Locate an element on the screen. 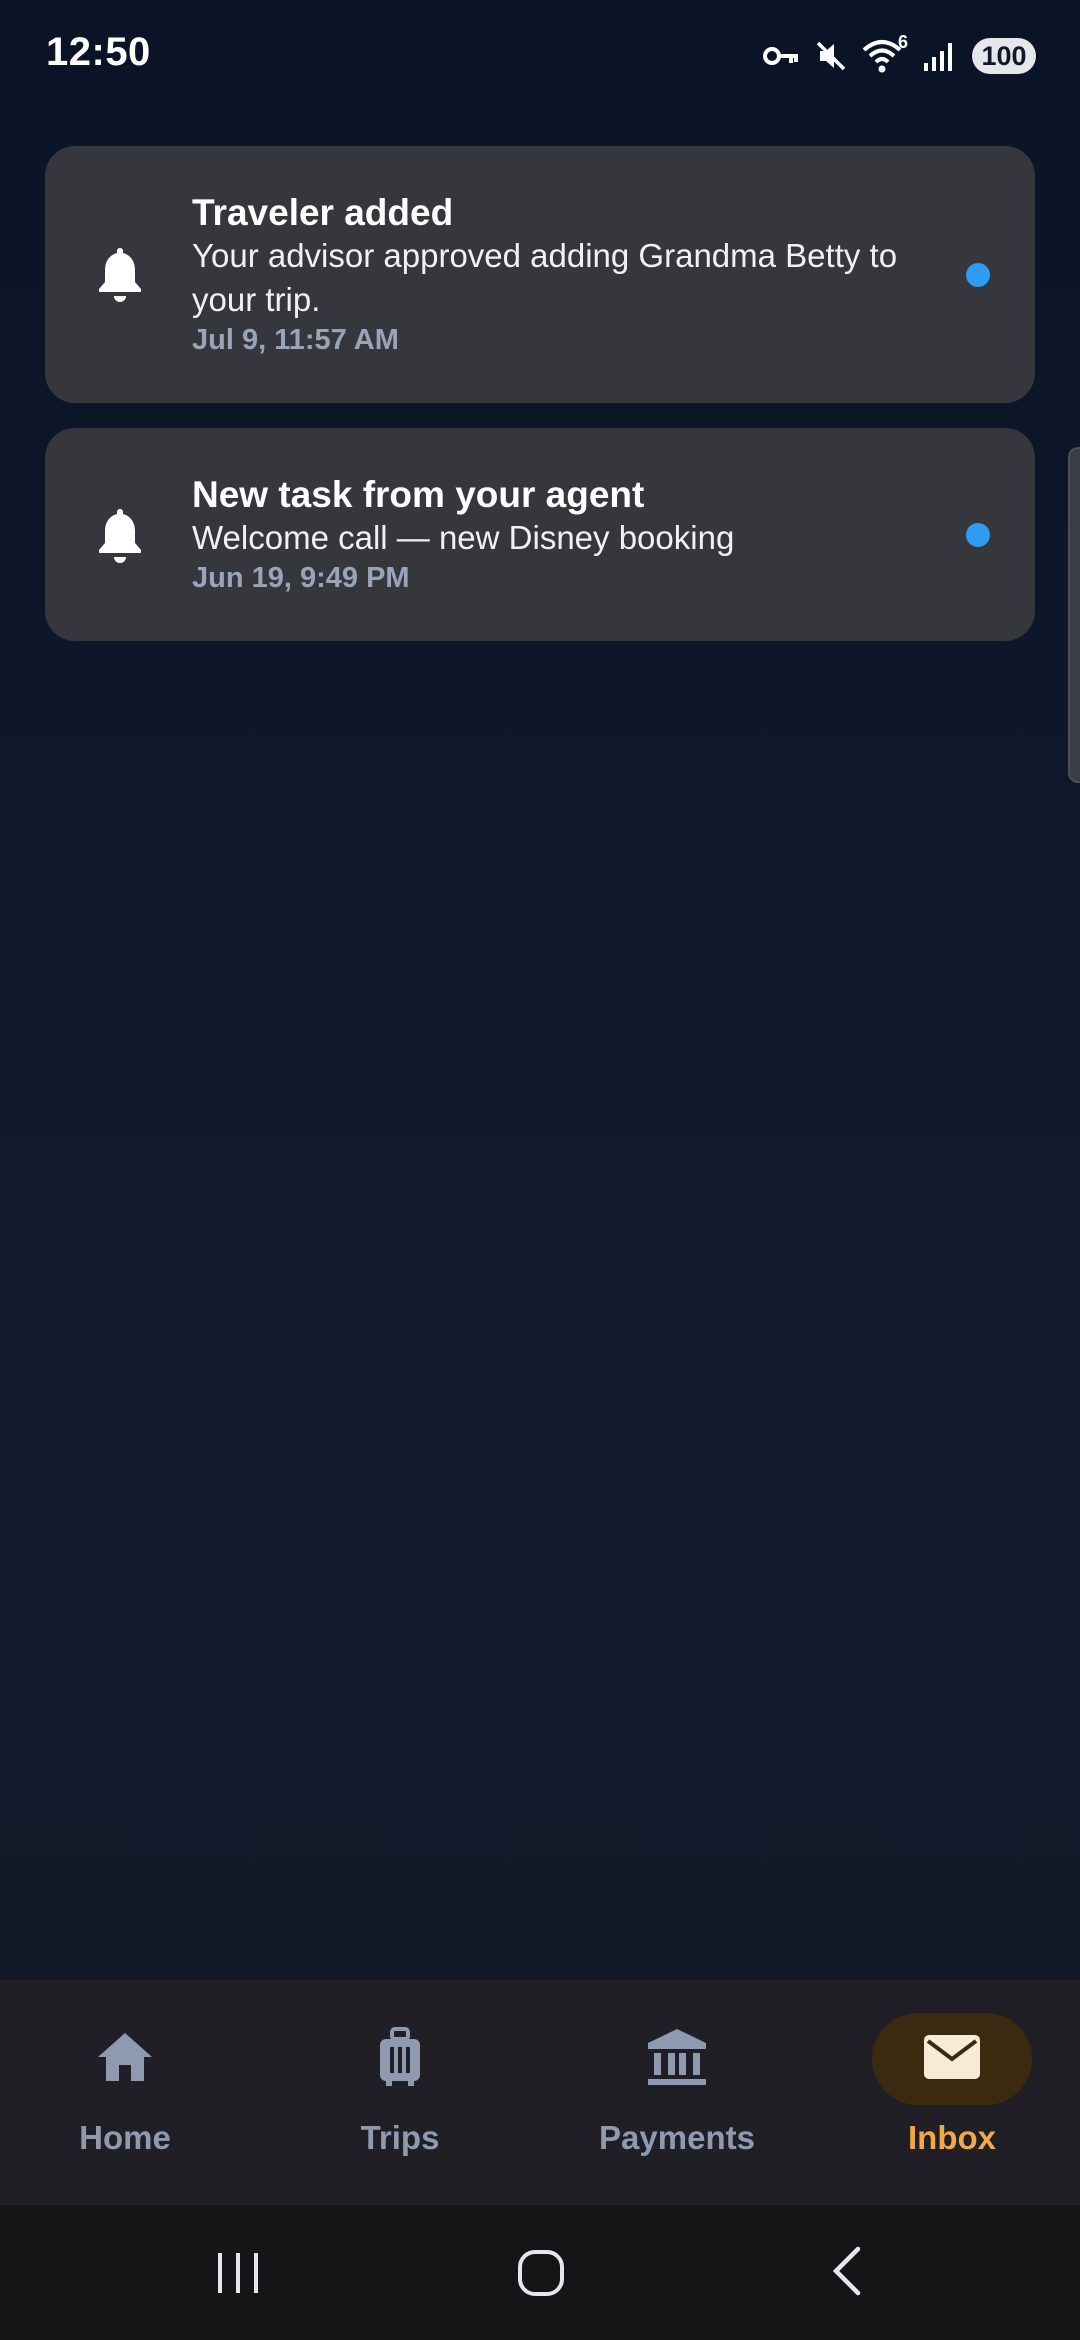 Image resolution: width=1080 pixels, height=2340 pixels. vpn-key-icon is located at coordinates (781, 56).